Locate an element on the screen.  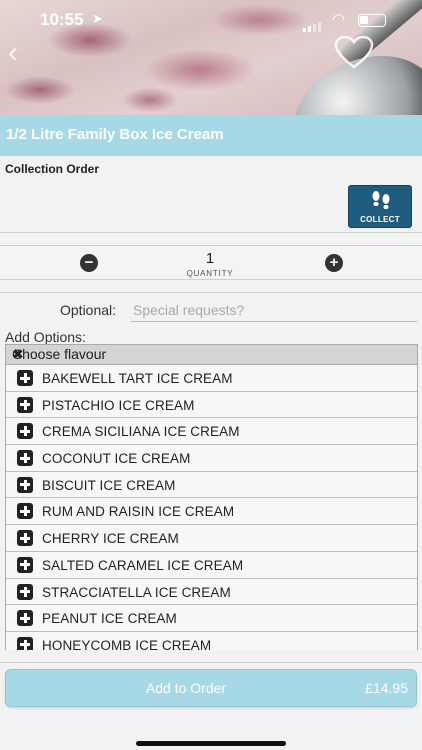
flavour-option-label: PEANUT ICE CREAM is located at coordinates (109, 619).